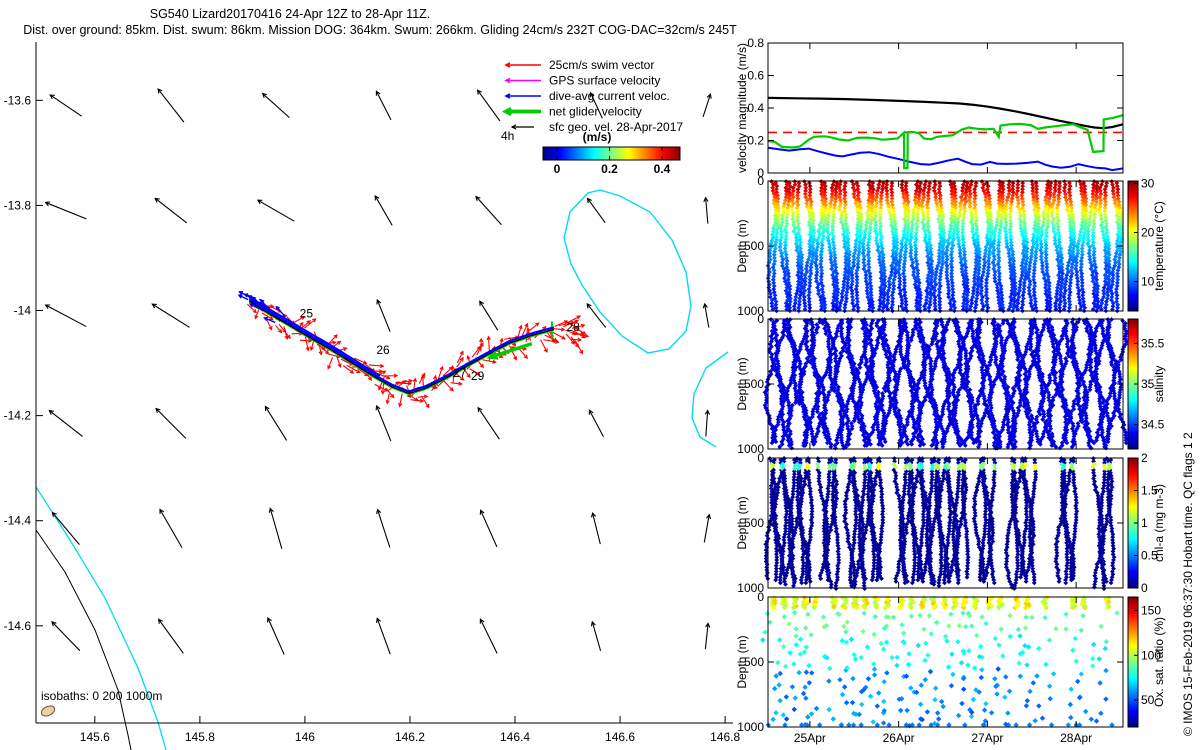 This screenshot has width=1200, height=750. What do you see at coordinates (200, 737) in the screenshot?
I see `map-x-tick-label: 145.8` at bounding box center [200, 737].